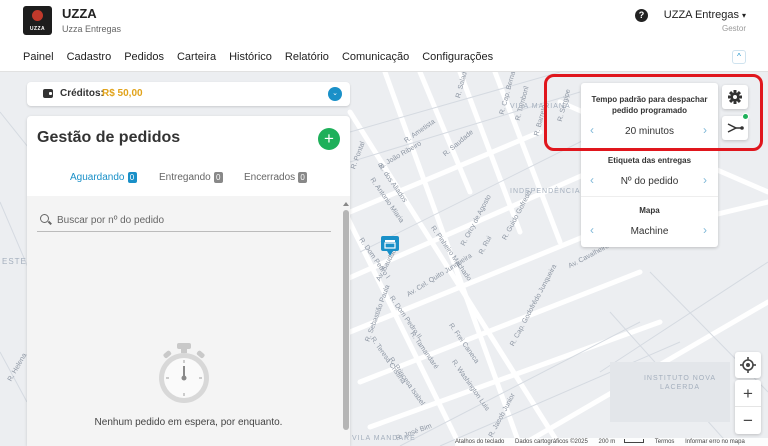 This screenshot has height=446, width=768. Describe the element at coordinates (680, 383) in the screenshot. I see `area-label: INSTITUTO NOVA LACERDA` at that location.